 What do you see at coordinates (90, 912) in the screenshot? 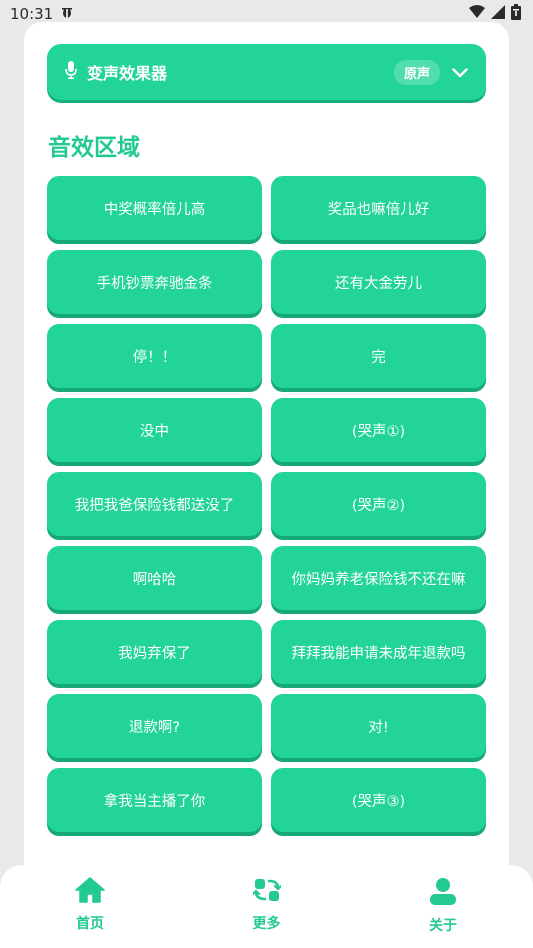
I see `nav-item-home: 首页` at bounding box center [90, 912].